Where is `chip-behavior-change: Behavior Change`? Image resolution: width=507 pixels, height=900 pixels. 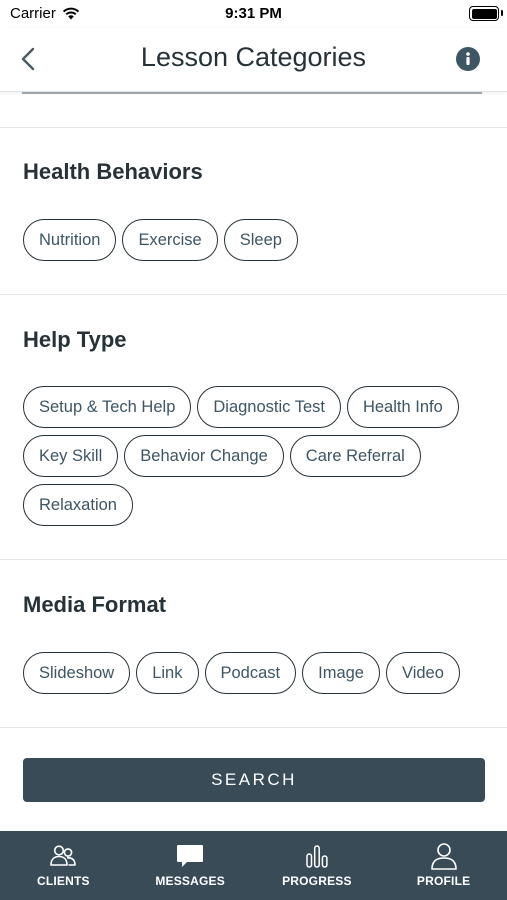 chip-behavior-change: Behavior Change is located at coordinates (204, 456).